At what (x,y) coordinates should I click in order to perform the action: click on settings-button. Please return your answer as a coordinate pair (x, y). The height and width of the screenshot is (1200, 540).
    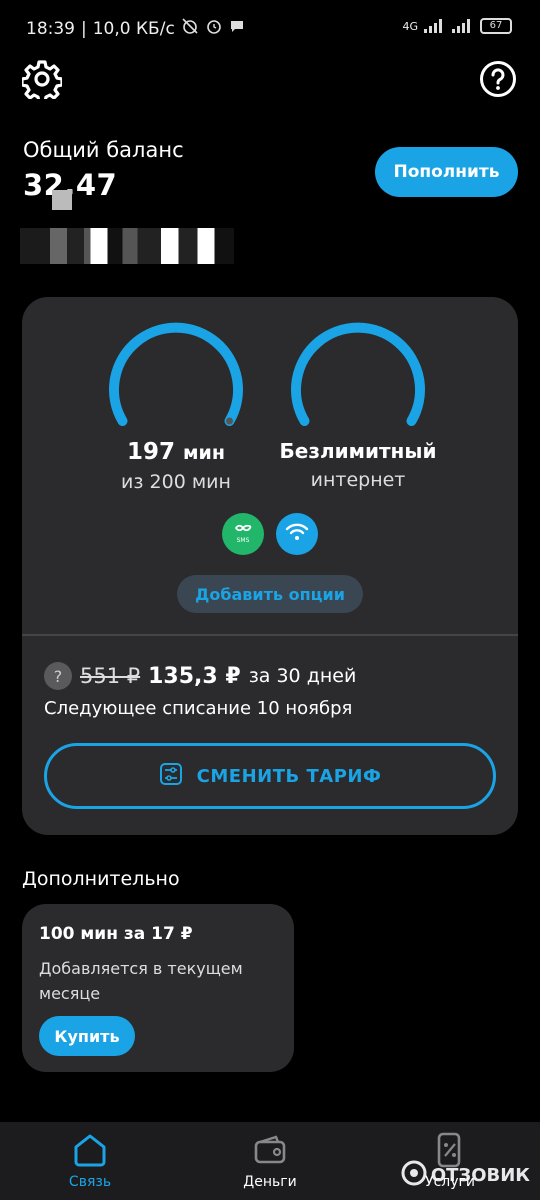
    Looking at the image, I should click on (42, 81).